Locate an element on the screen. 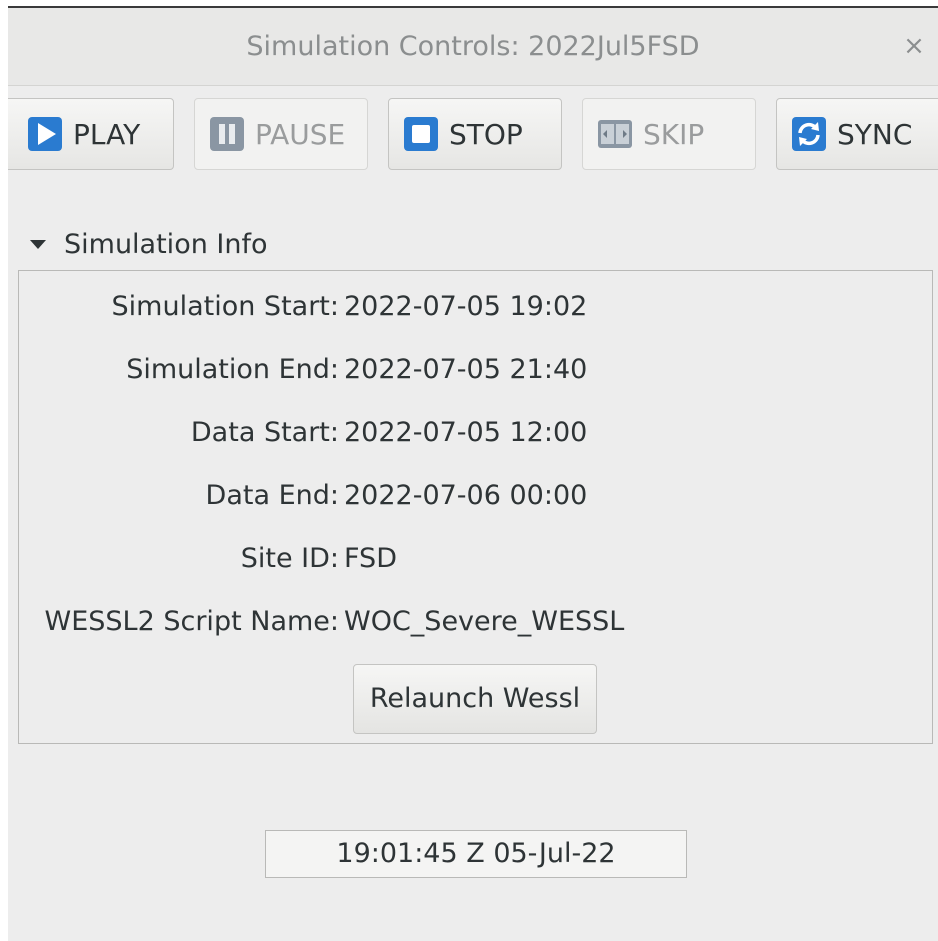 The height and width of the screenshot is (941, 938). info-label: Simulation Start: is located at coordinates (225, 306).